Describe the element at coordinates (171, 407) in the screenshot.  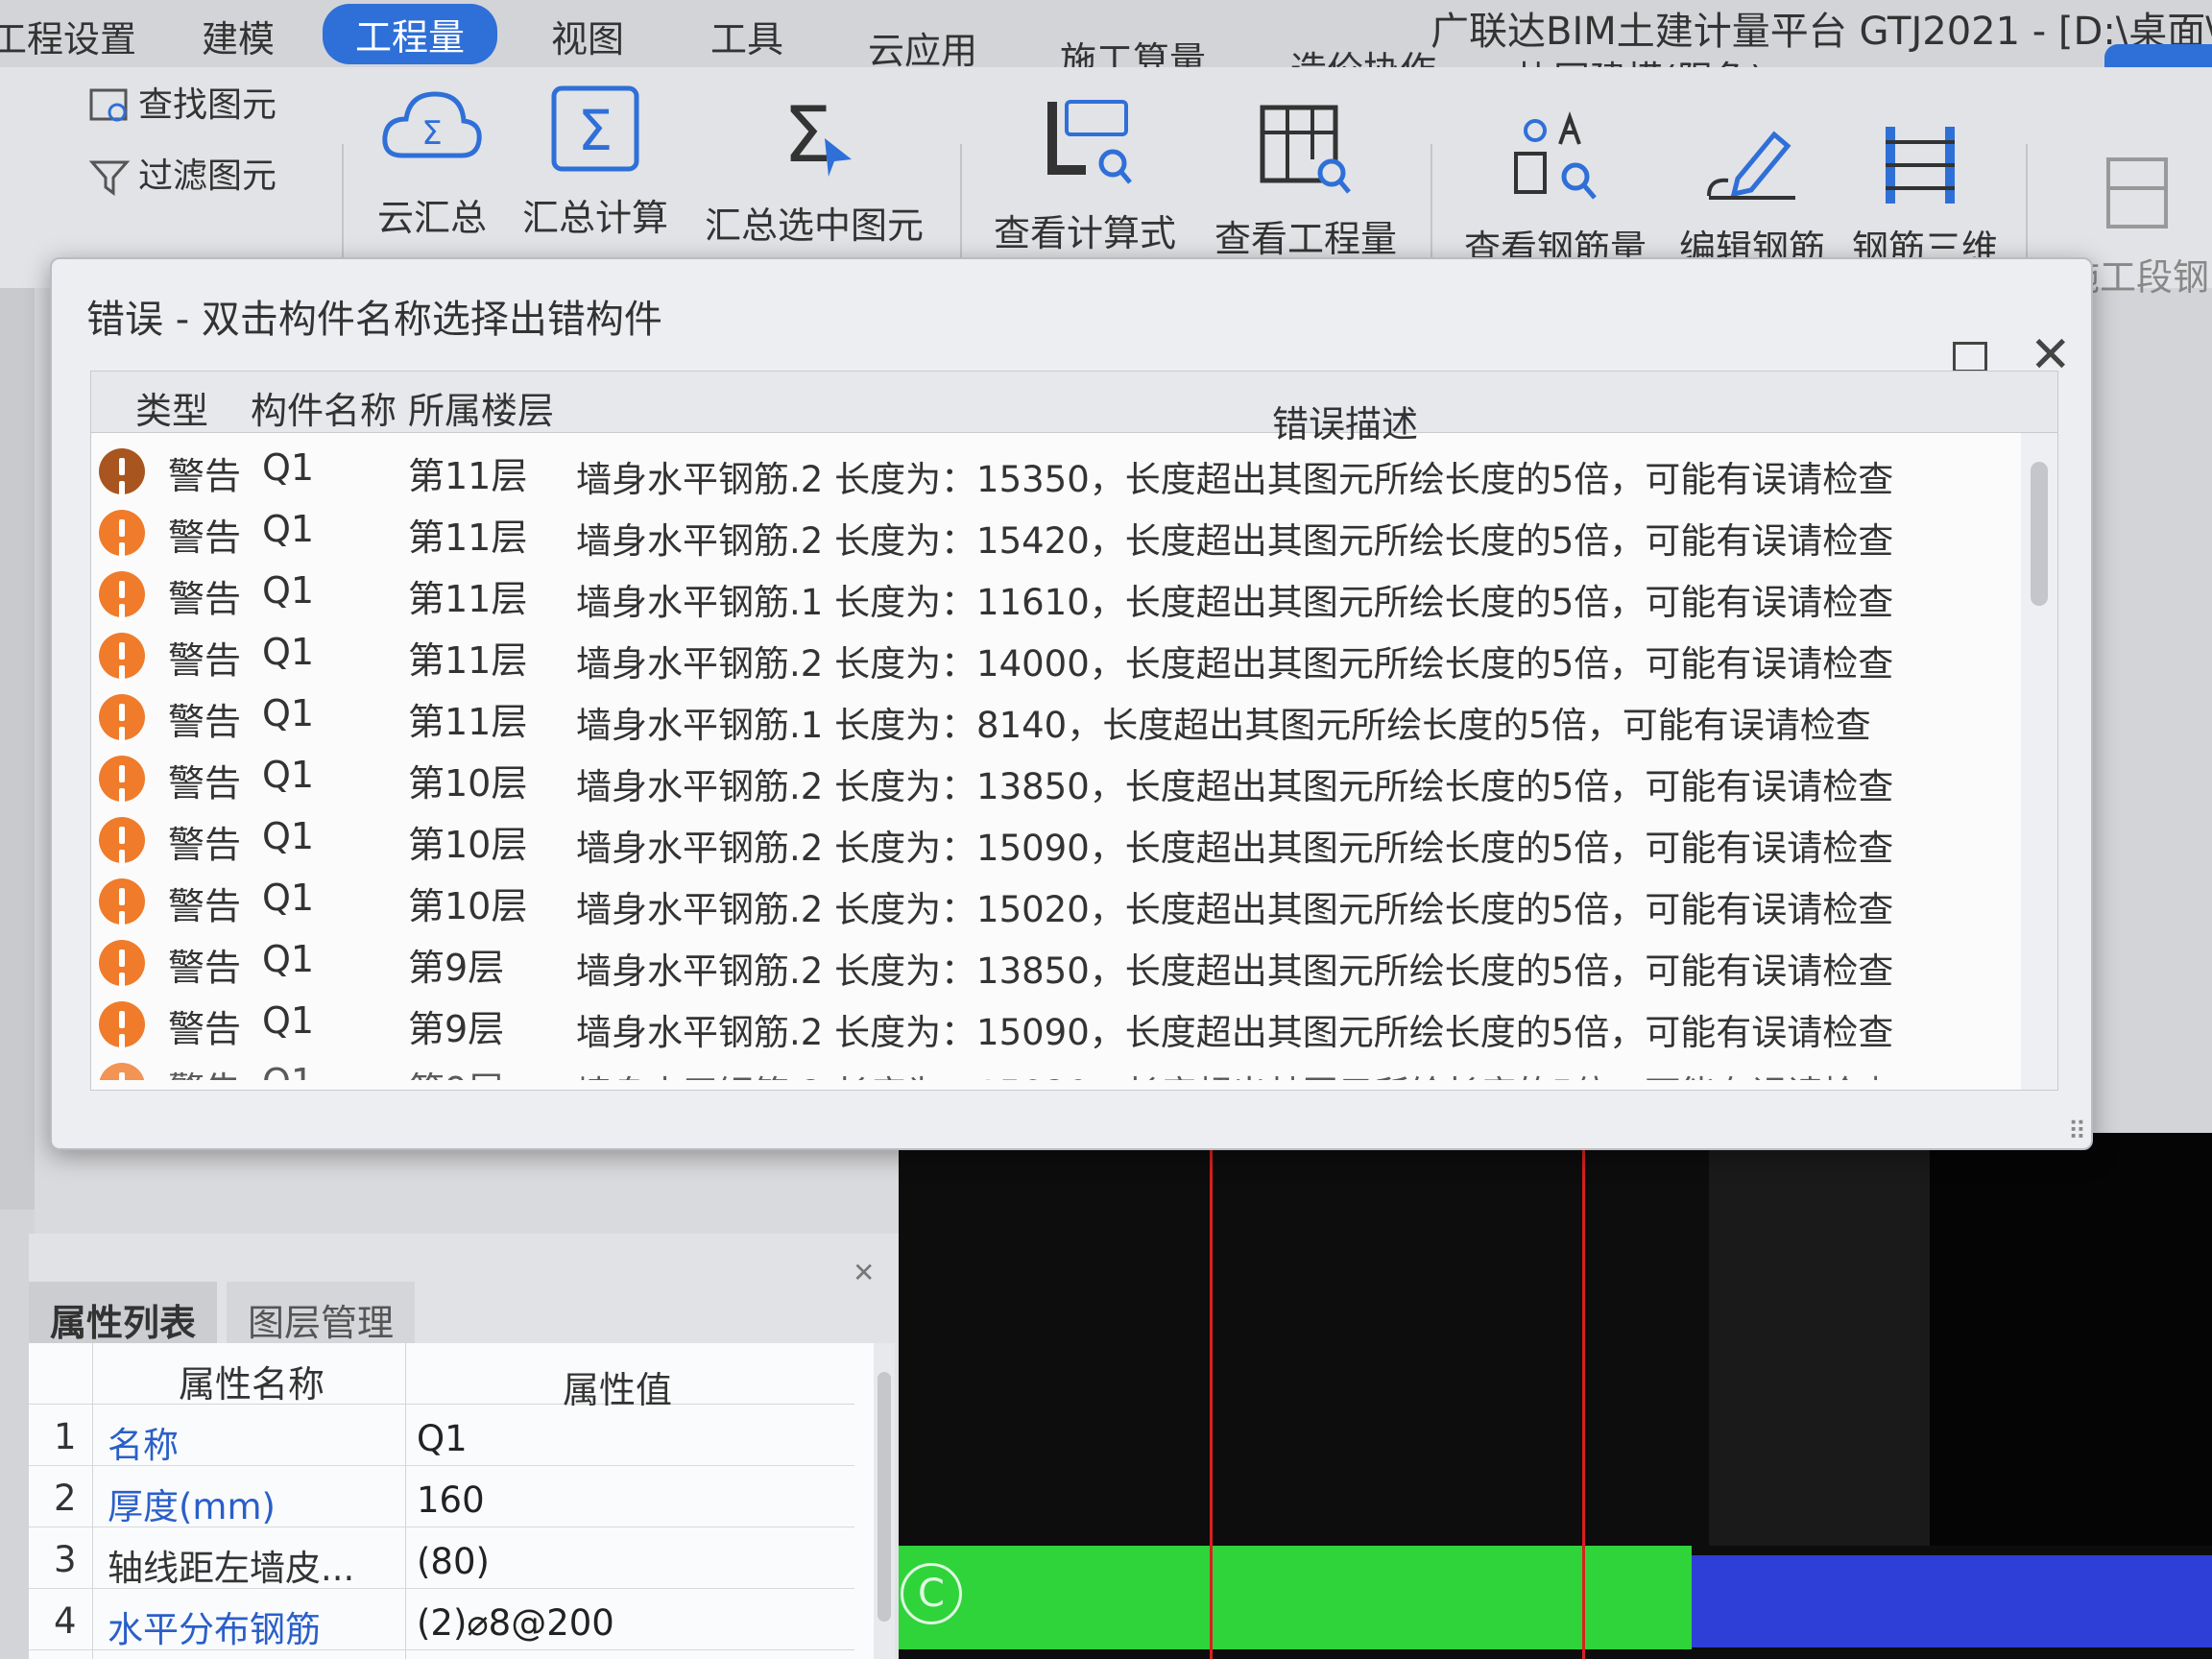
I see `col-header-type: 类型` at that location.